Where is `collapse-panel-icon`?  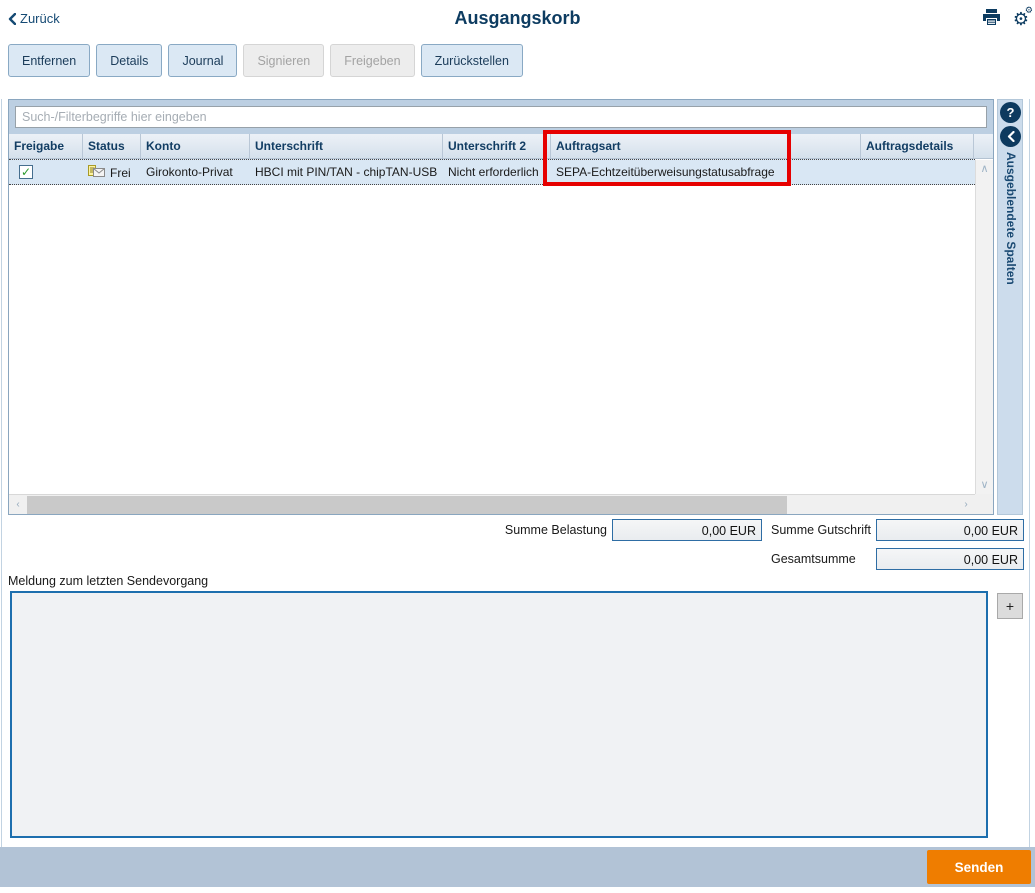
collapse-panel-icon is located at coordinates (1010, 136).